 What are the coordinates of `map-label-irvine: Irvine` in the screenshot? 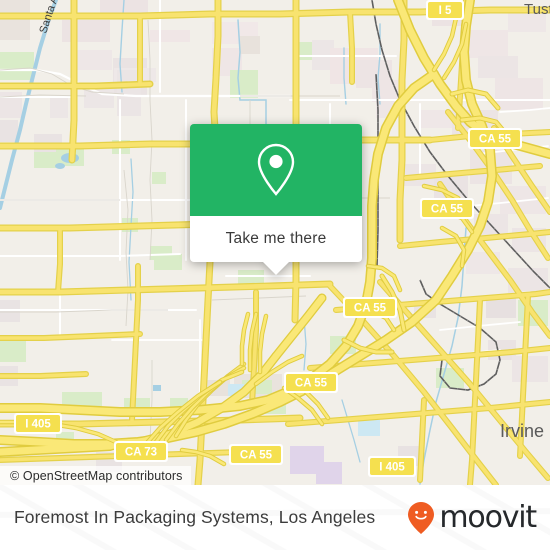 It's located at (522, 431).